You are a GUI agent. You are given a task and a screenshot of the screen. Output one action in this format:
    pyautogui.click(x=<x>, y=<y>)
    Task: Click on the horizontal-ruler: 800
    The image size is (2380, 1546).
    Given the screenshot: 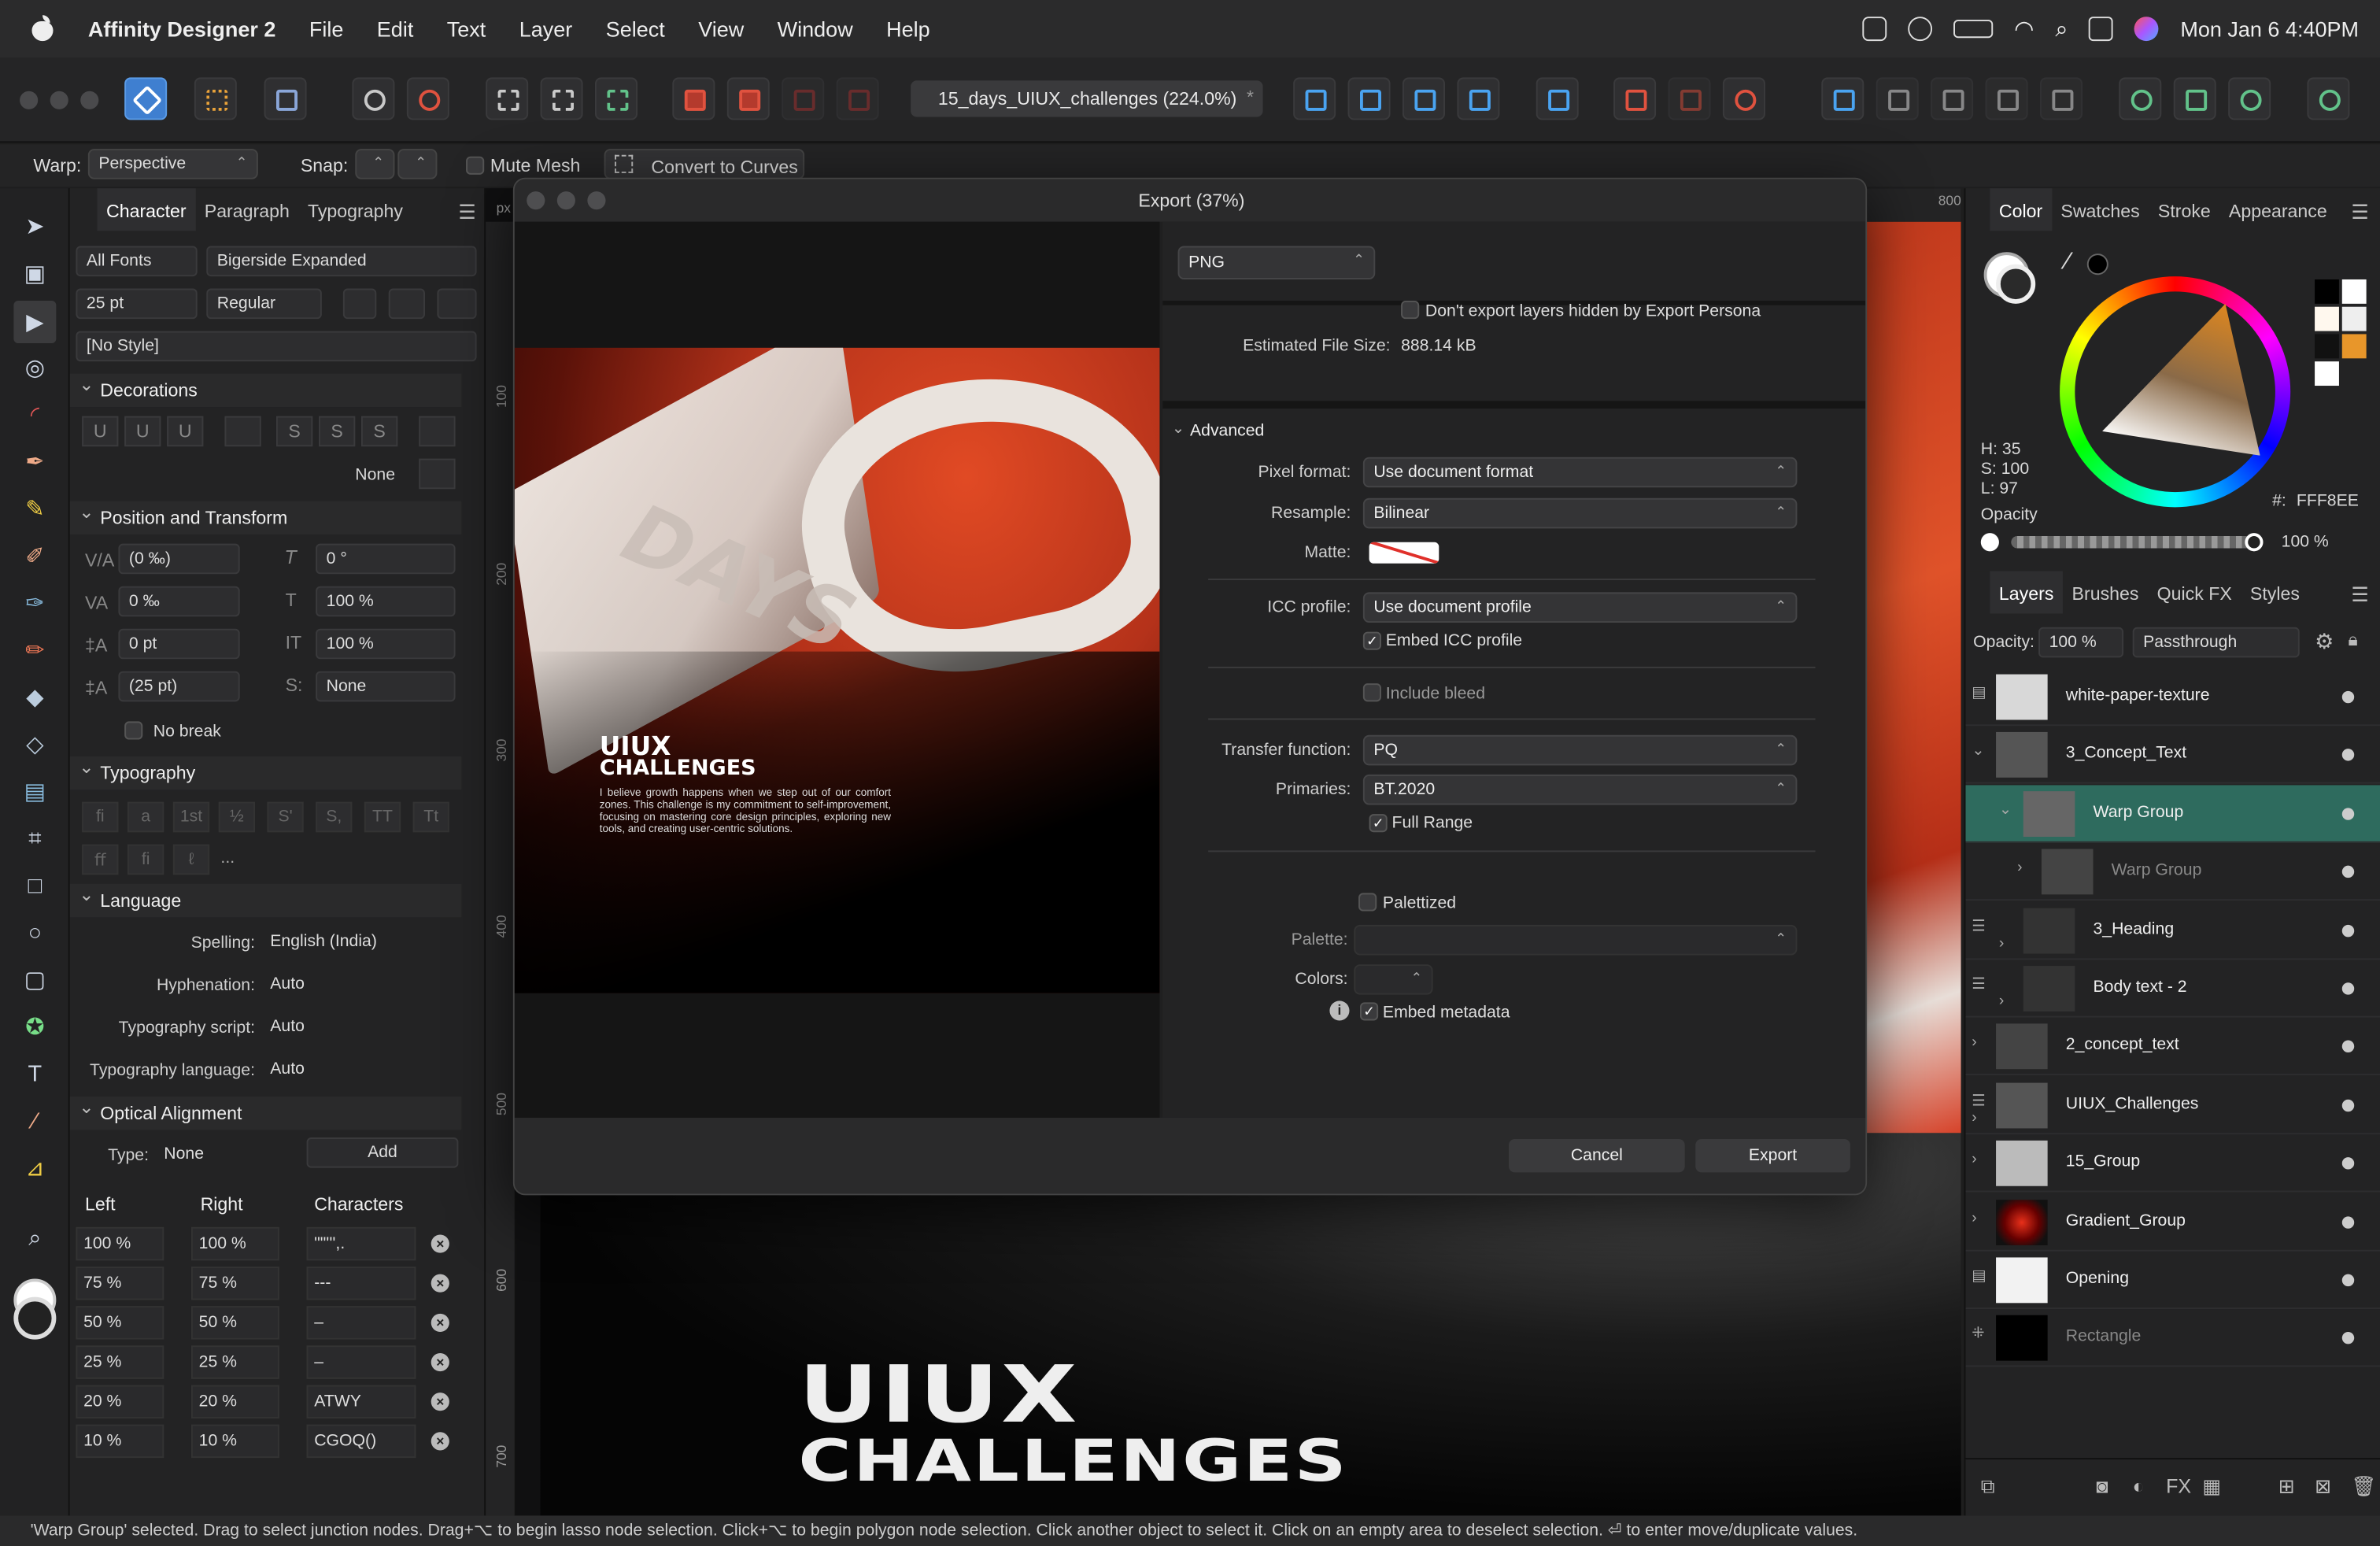 What is the action you would take?
    pyautogui.click(x=1913, y=205)
    